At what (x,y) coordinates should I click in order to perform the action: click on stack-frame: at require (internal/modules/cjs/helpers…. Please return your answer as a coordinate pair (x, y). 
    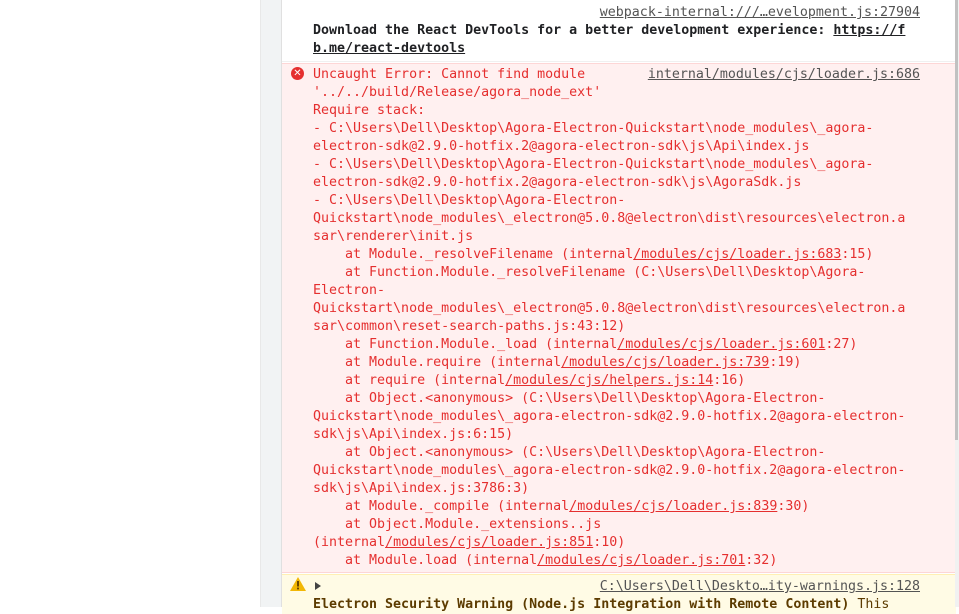
    Looking at the image, I should click on (529, 381).